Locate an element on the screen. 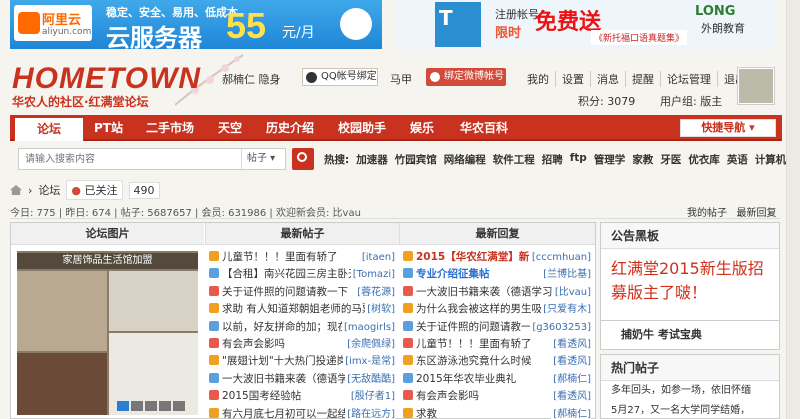 Image resolution: width=800 pixels, height=419 pixels. list-item: 为什么我会被这样的男生吸 [只爱有木] is located at coordinates (498, 310).